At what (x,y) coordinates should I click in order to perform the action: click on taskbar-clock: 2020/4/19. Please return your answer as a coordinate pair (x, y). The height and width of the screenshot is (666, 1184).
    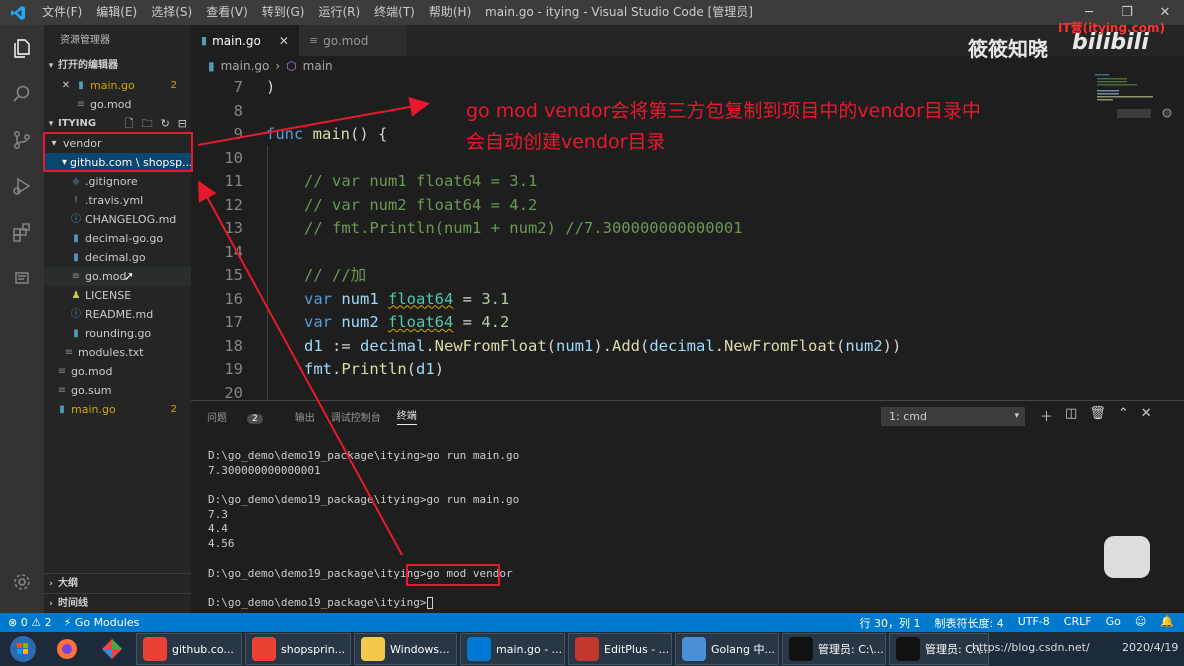
    Looking at the image, I should click on (1150, 647).